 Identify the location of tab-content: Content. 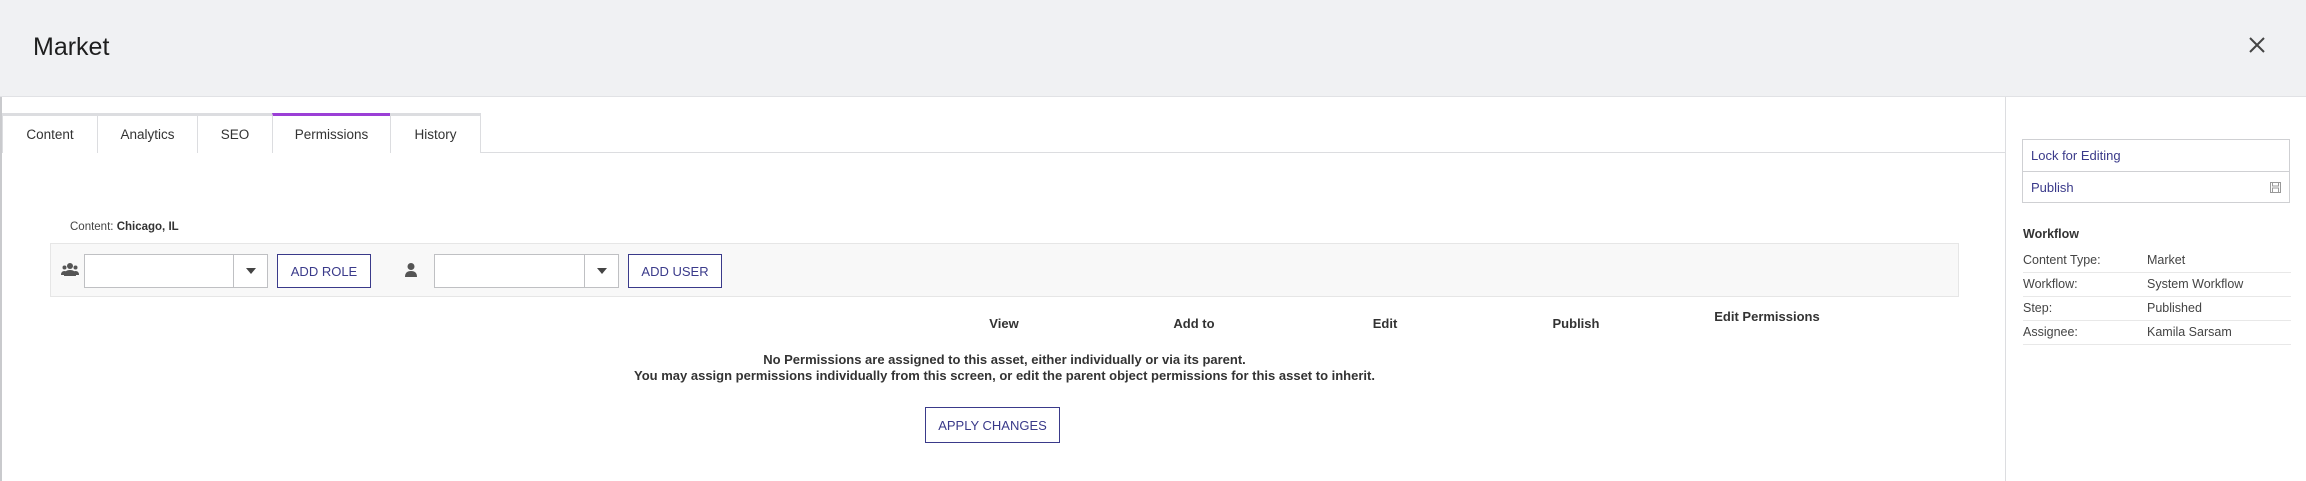
(50, 133).